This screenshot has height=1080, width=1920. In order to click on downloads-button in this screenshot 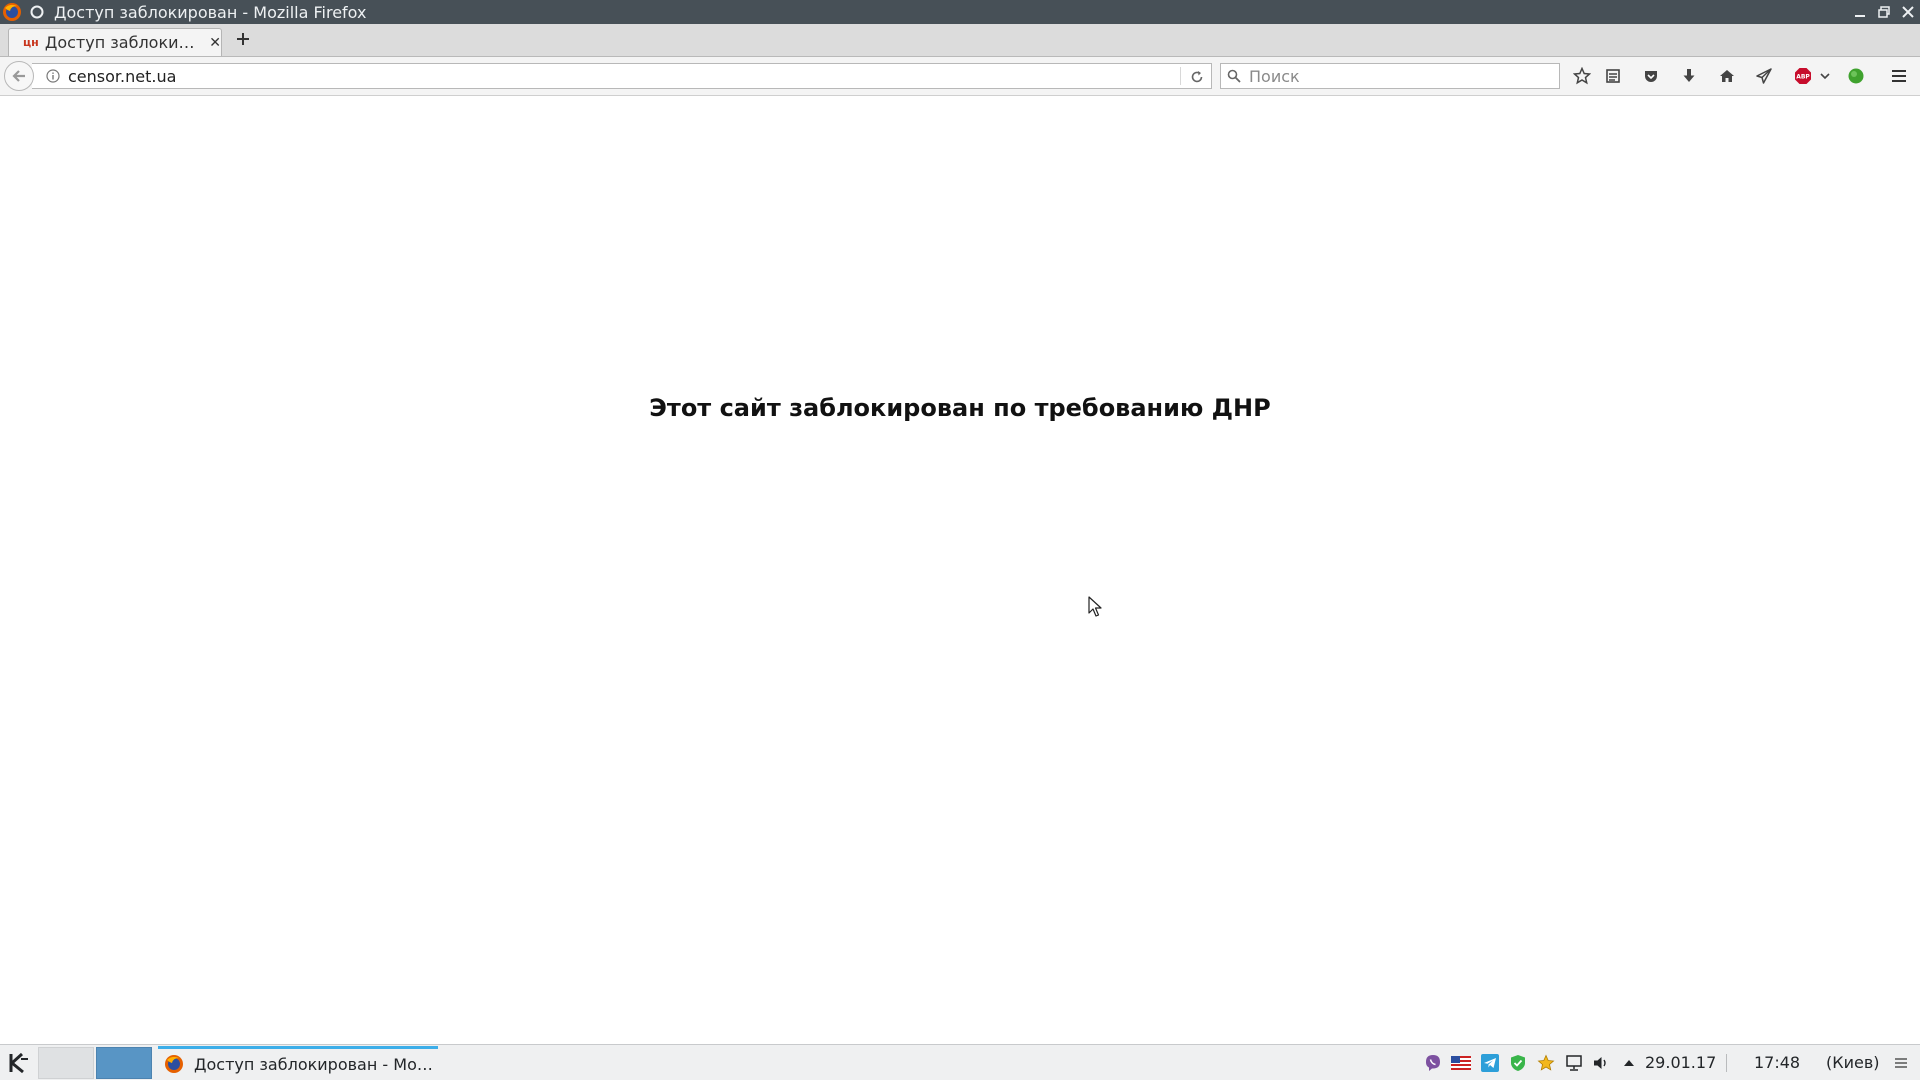, I will do `click(1689, 76)`.